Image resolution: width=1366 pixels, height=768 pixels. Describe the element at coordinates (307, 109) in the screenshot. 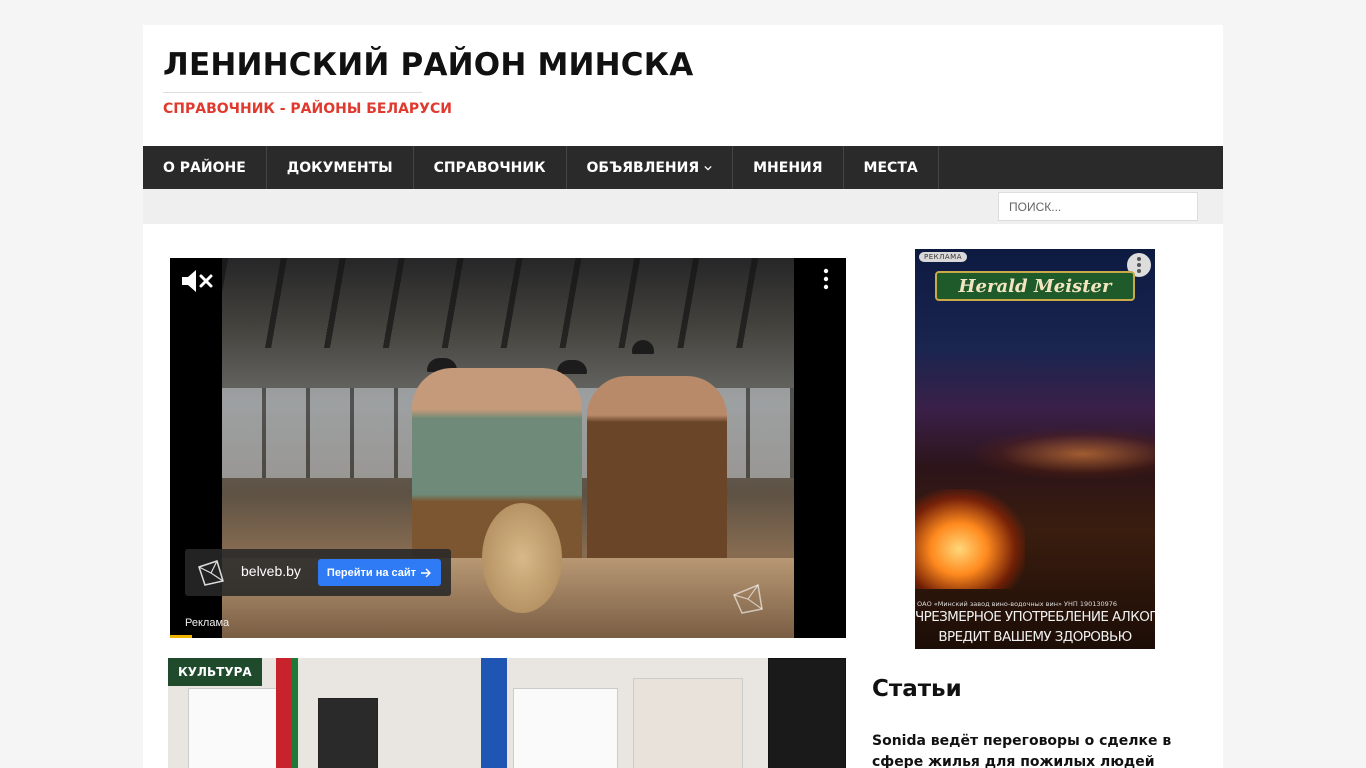

I see `site-description: СПРАВОЧНИК - РАЙОНЫ БЕЛАРУСИ` at that location.